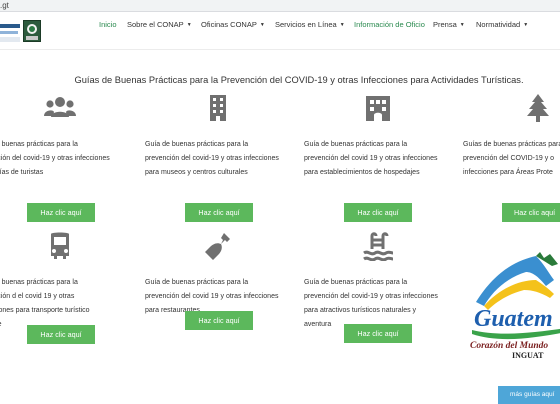 This screenshot has width=560, height=404. I want to click on url-text: .gt, so click(4, 5).